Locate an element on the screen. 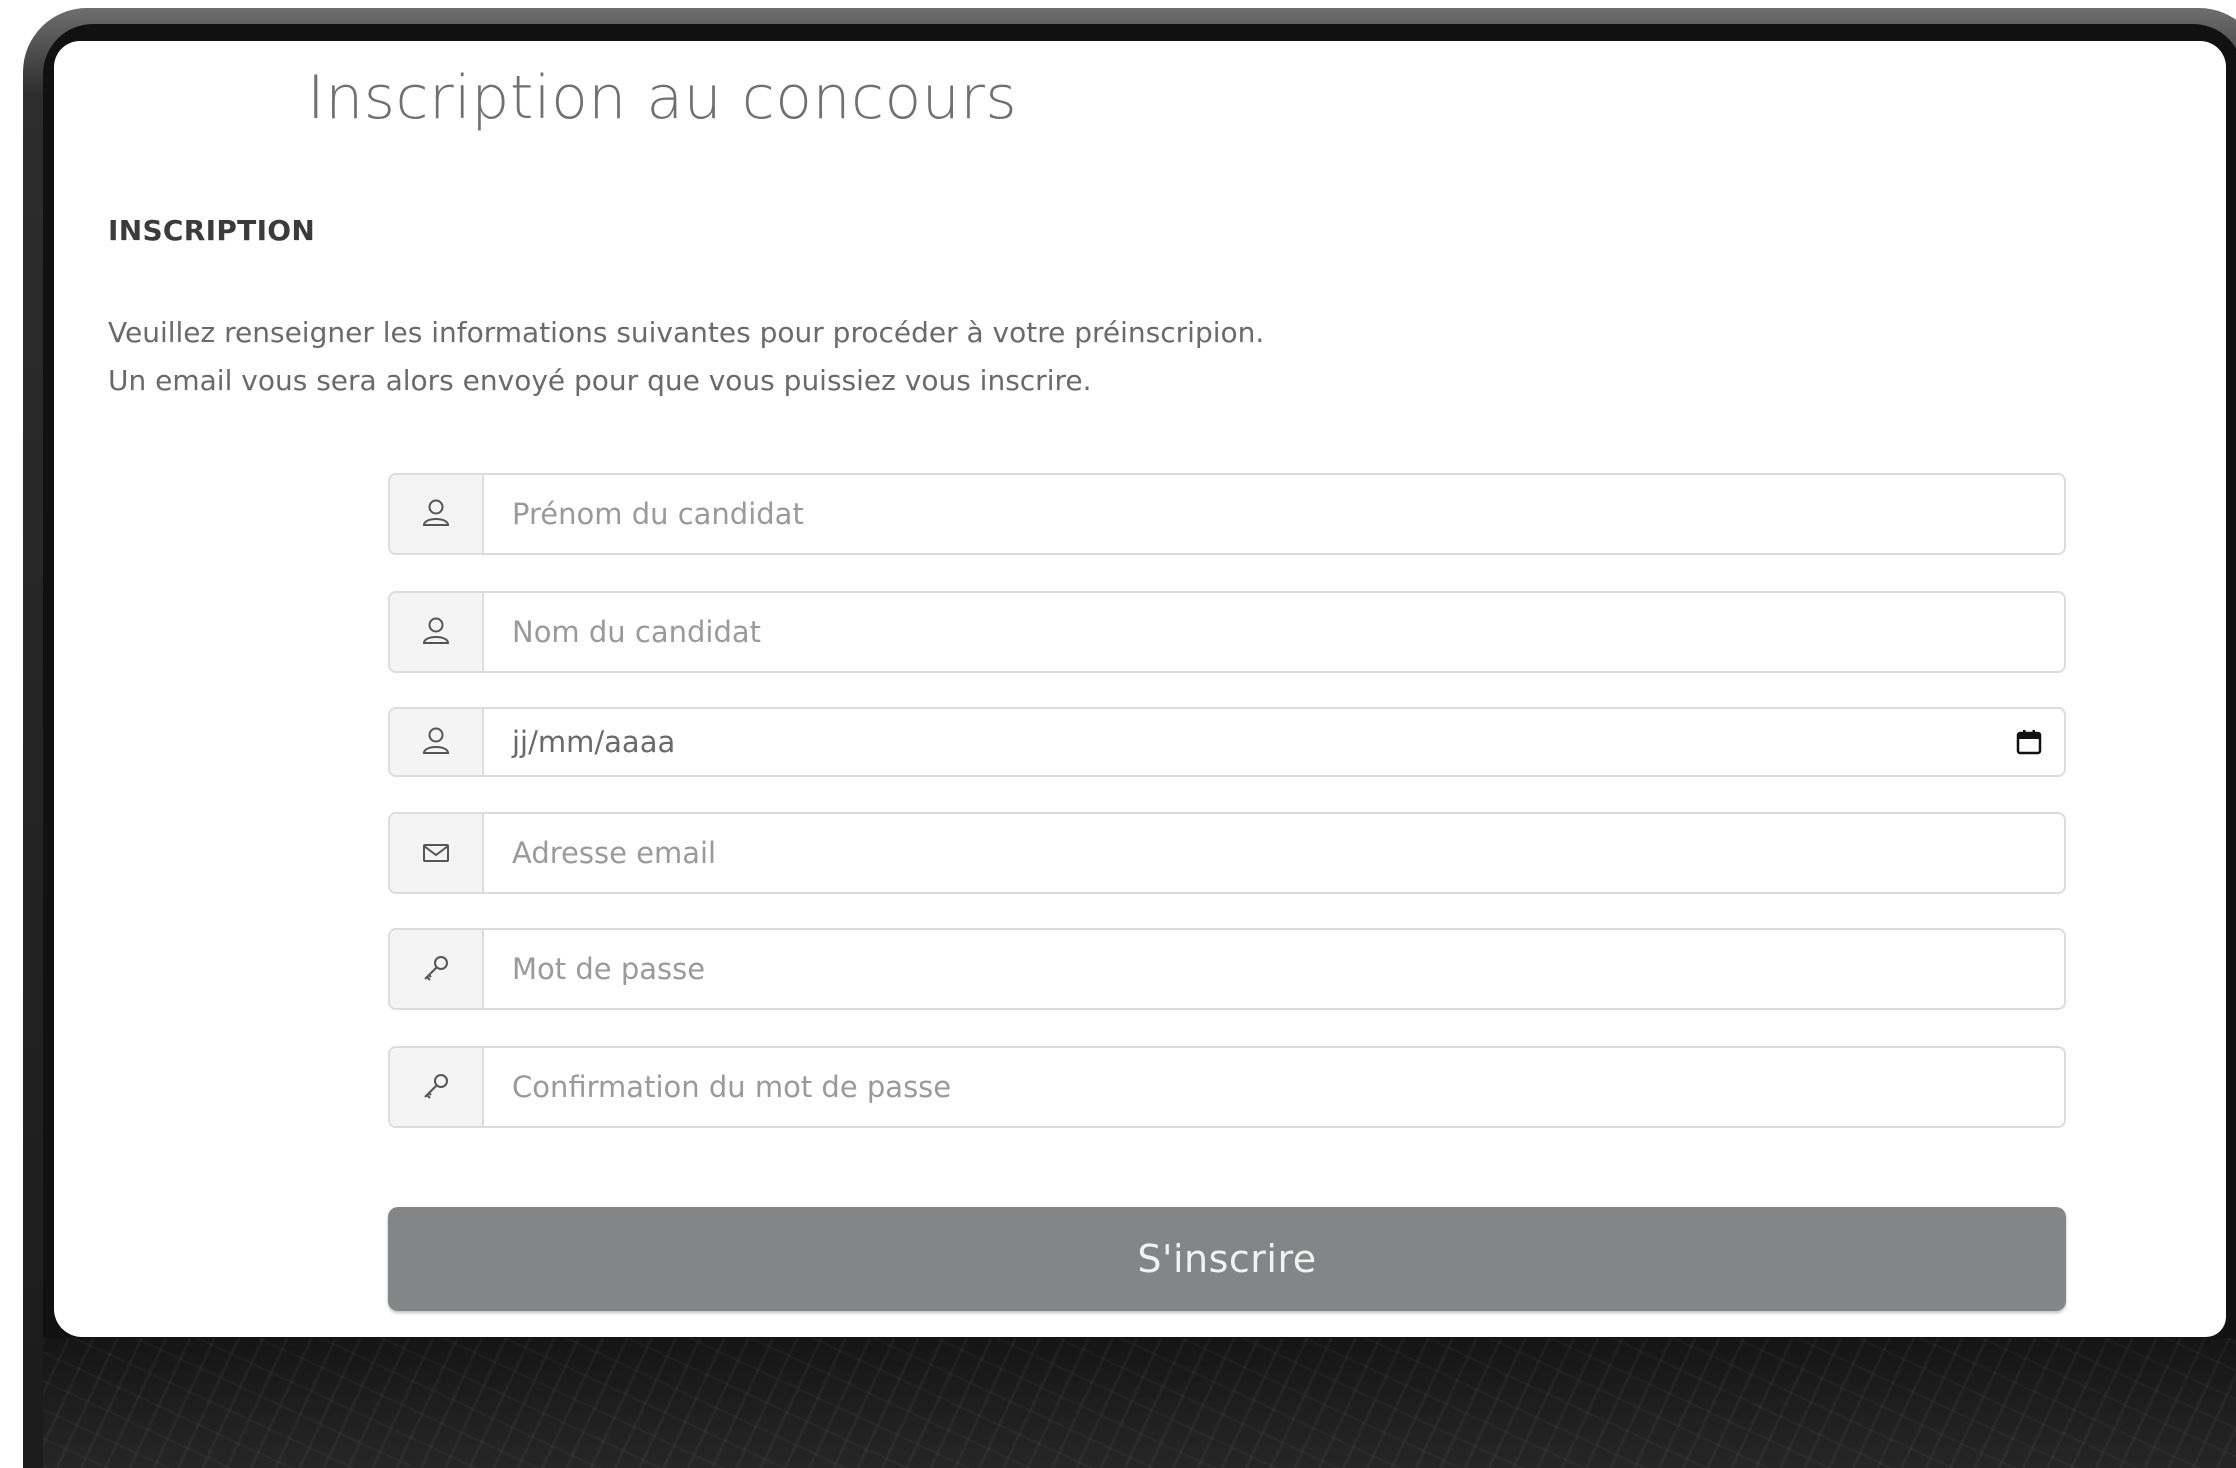  password-input is located at coordinates (1274, 969).